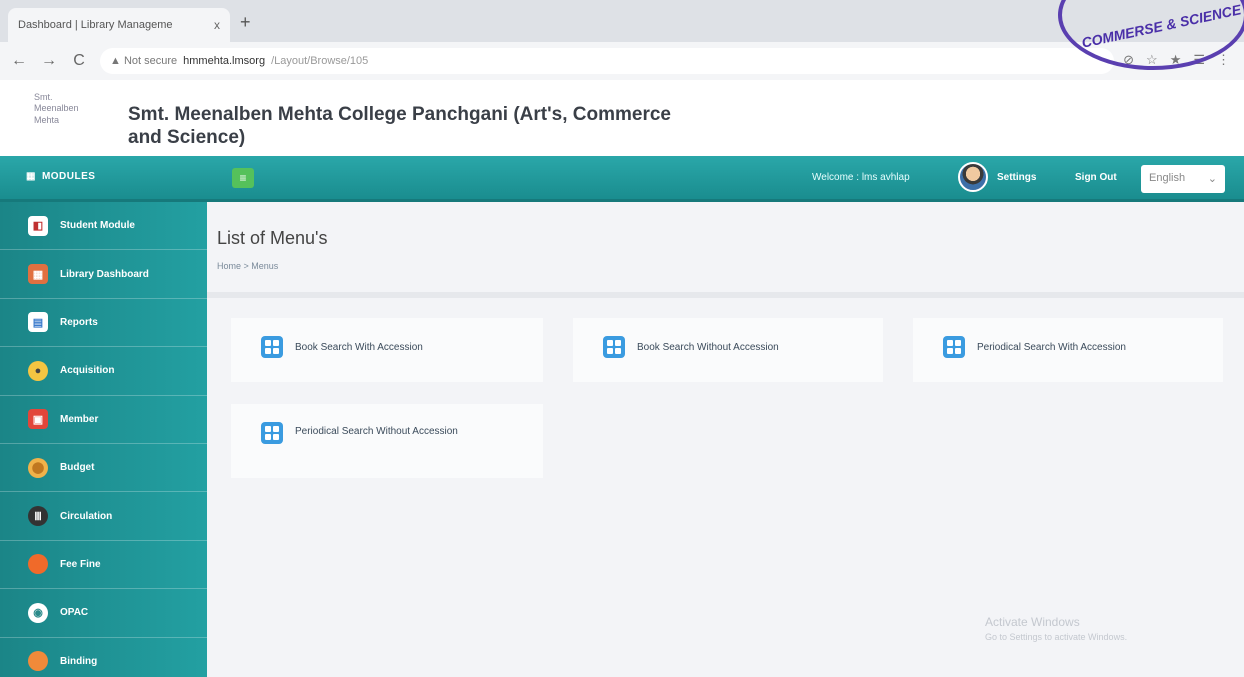  What do you see at coordinates (79, 322) in the screenshot?
I see `sidebar-item-label: Reports` at bounding box center [79, 322].